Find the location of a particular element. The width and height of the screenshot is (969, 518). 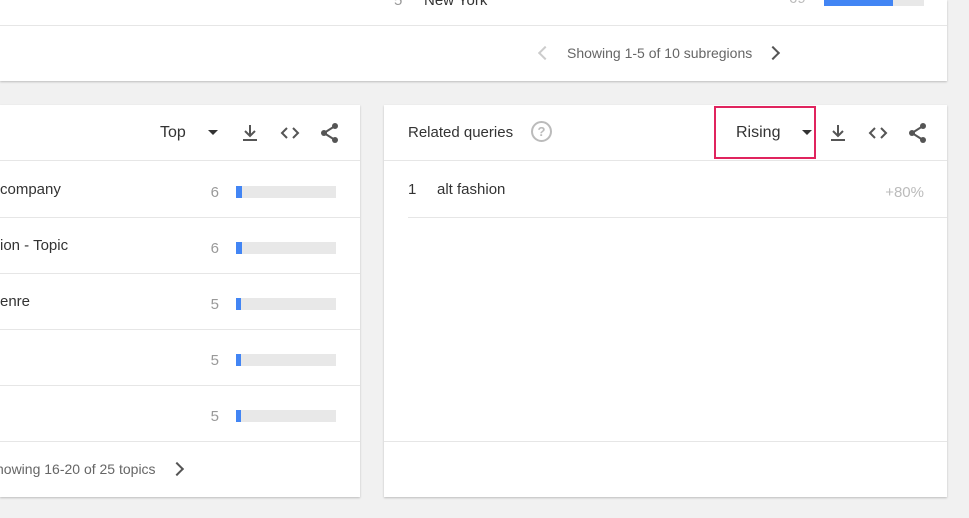

subregion-pager-text: Showing 1-5 of 10 subregions is located at coordinates (660, 53).